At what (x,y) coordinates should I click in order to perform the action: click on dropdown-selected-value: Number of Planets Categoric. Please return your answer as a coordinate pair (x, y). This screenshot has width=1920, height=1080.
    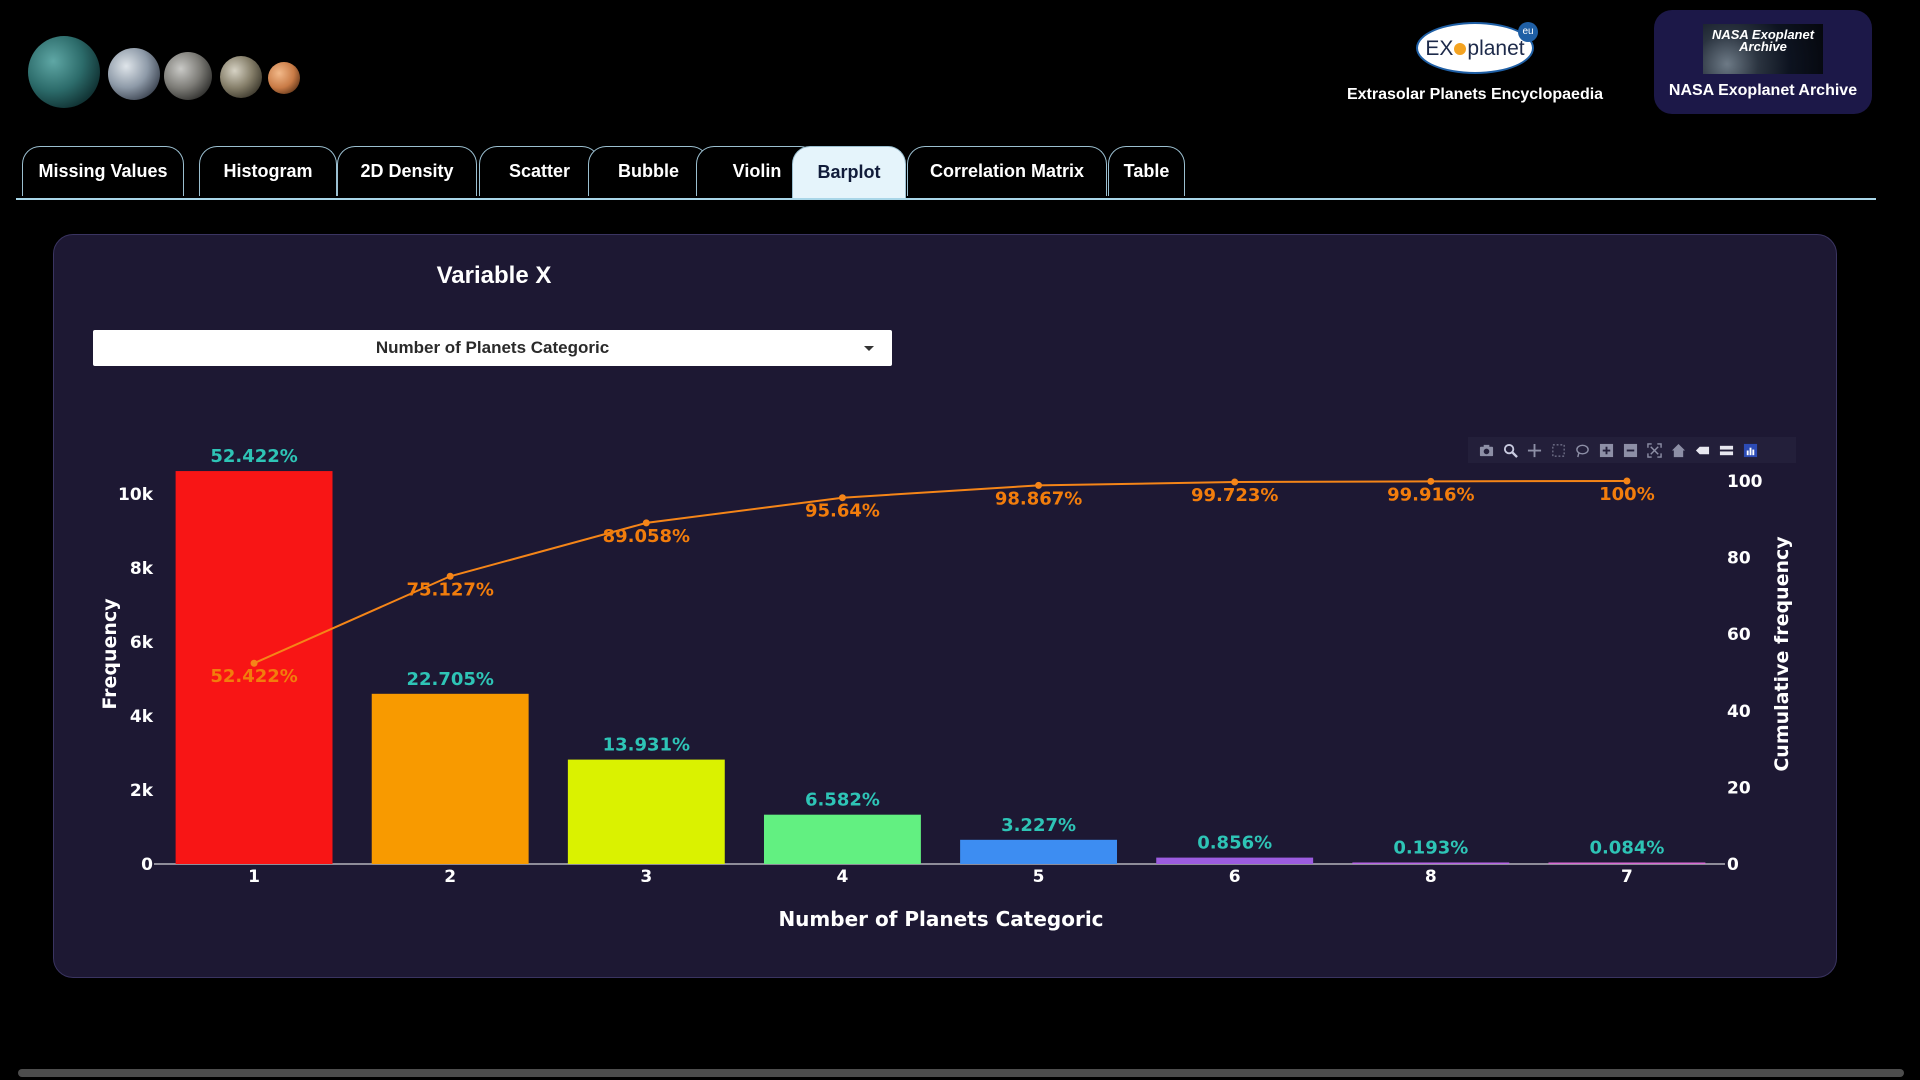
    Looking at the image, I should click on (492, 347).